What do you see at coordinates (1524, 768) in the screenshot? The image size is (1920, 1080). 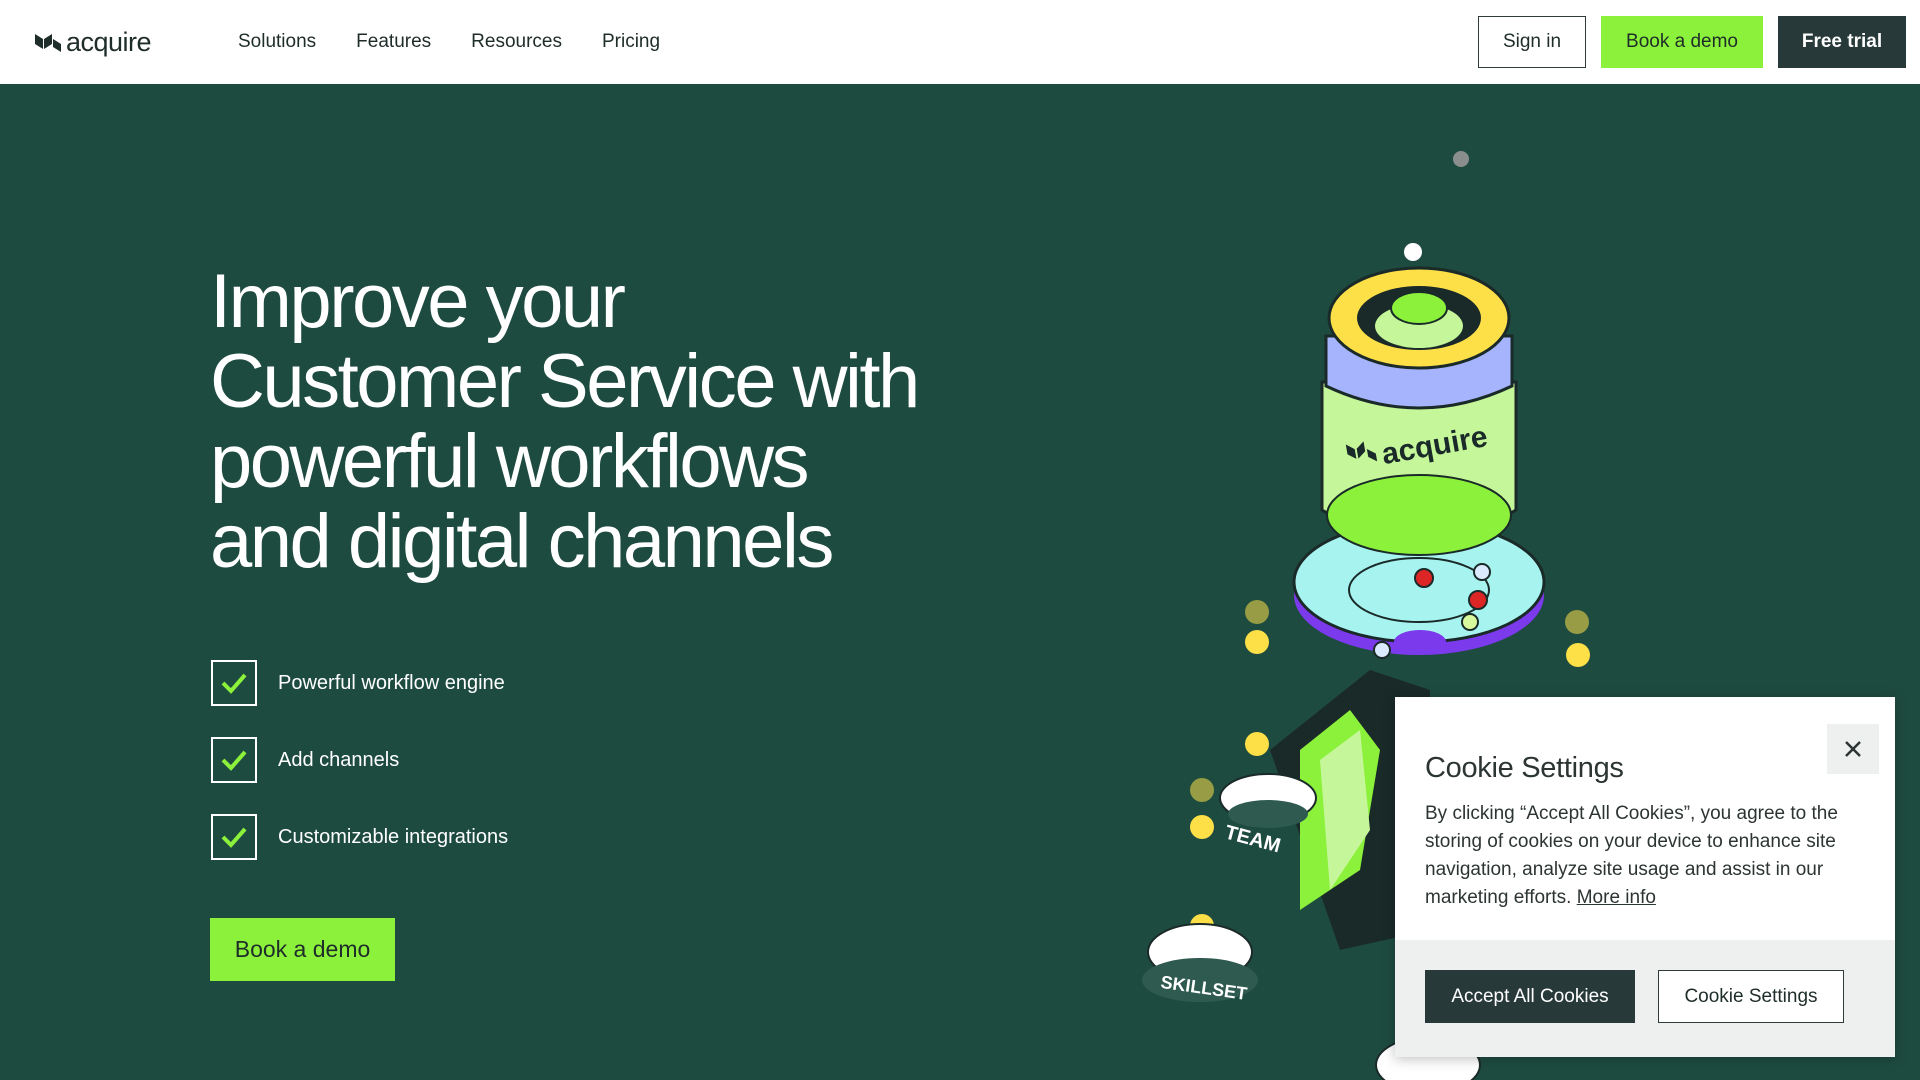 I see `cookie-title: Cookie Settings` at bounding box center [1524, 768].